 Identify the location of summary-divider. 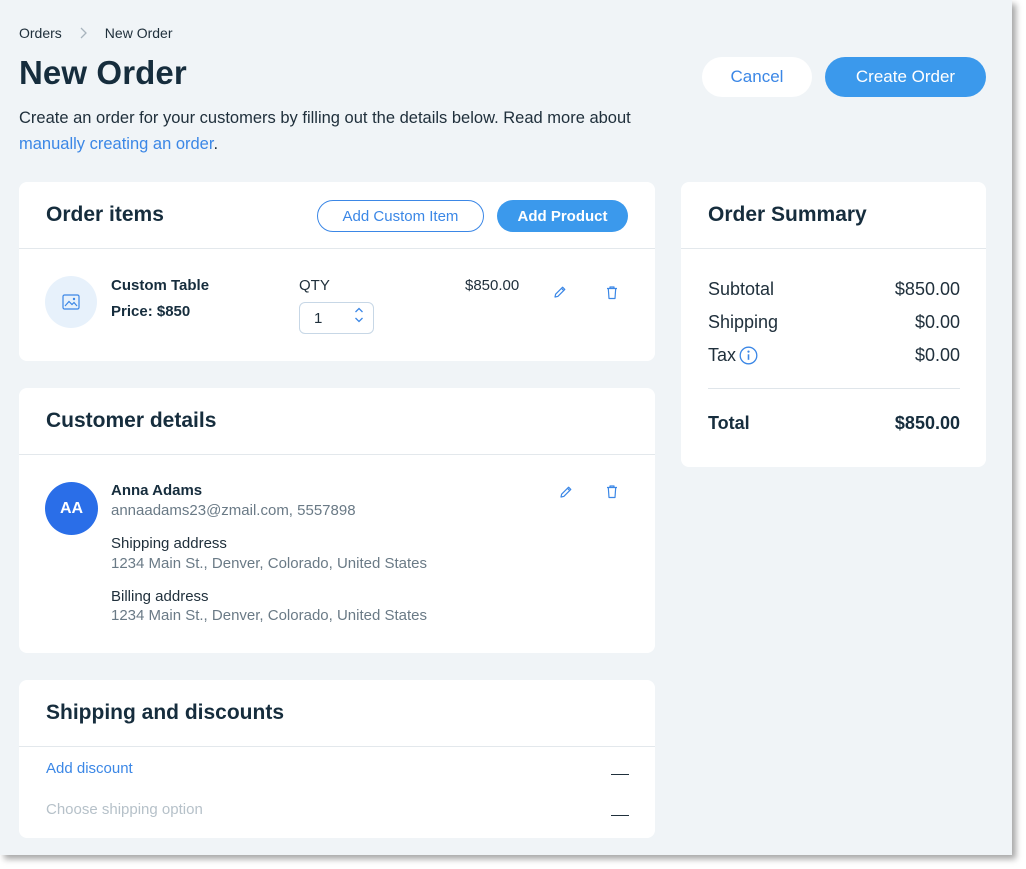
(834, 388).